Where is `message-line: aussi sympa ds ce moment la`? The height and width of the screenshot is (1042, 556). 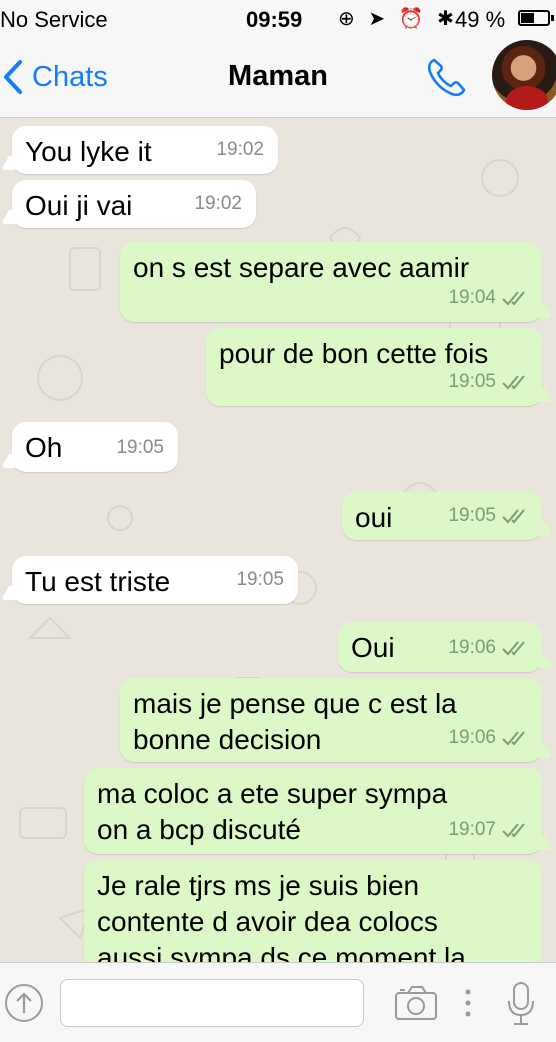 message-line: aussi sympa ds ce moment la is located at coordinates (281, 952).